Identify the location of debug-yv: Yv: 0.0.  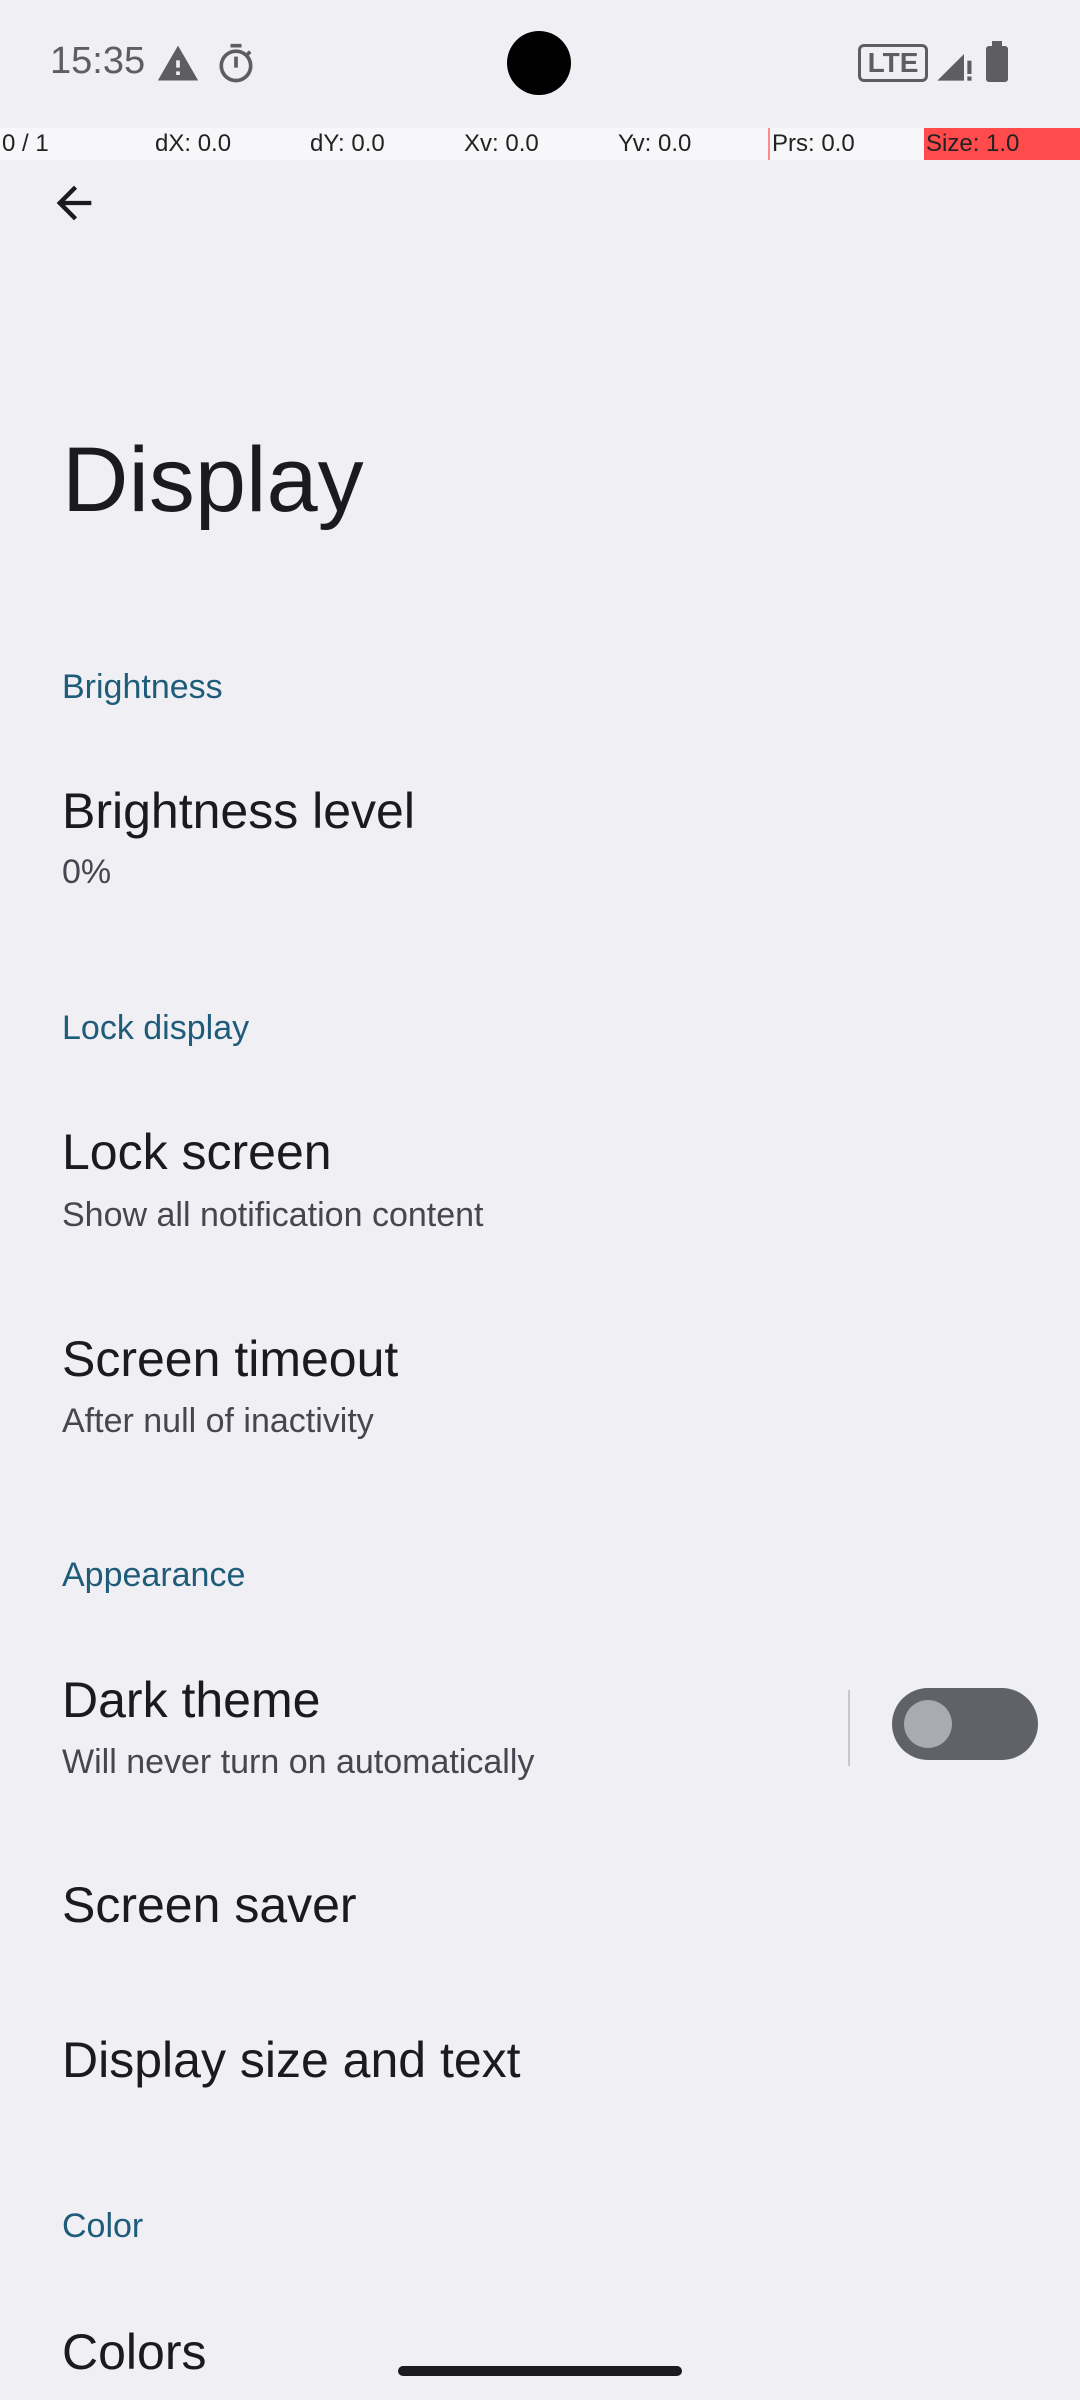
(655, 143).